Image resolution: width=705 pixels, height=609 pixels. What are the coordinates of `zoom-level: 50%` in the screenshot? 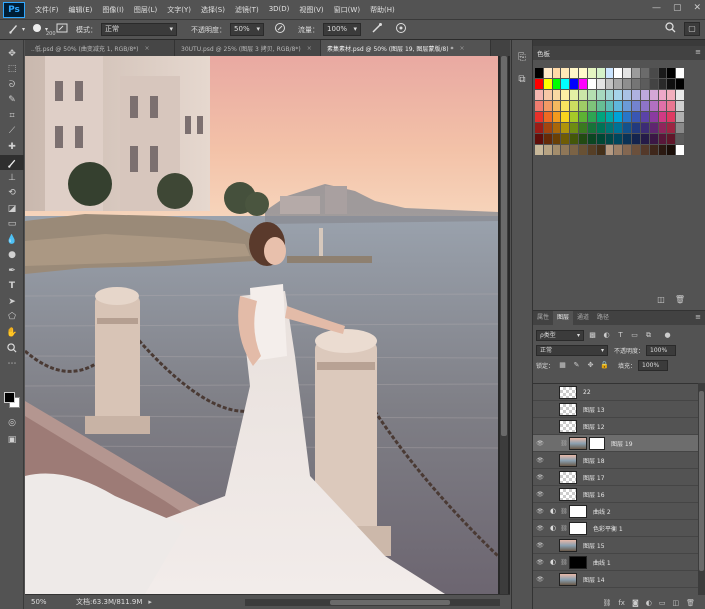 It's located at (46, 602).